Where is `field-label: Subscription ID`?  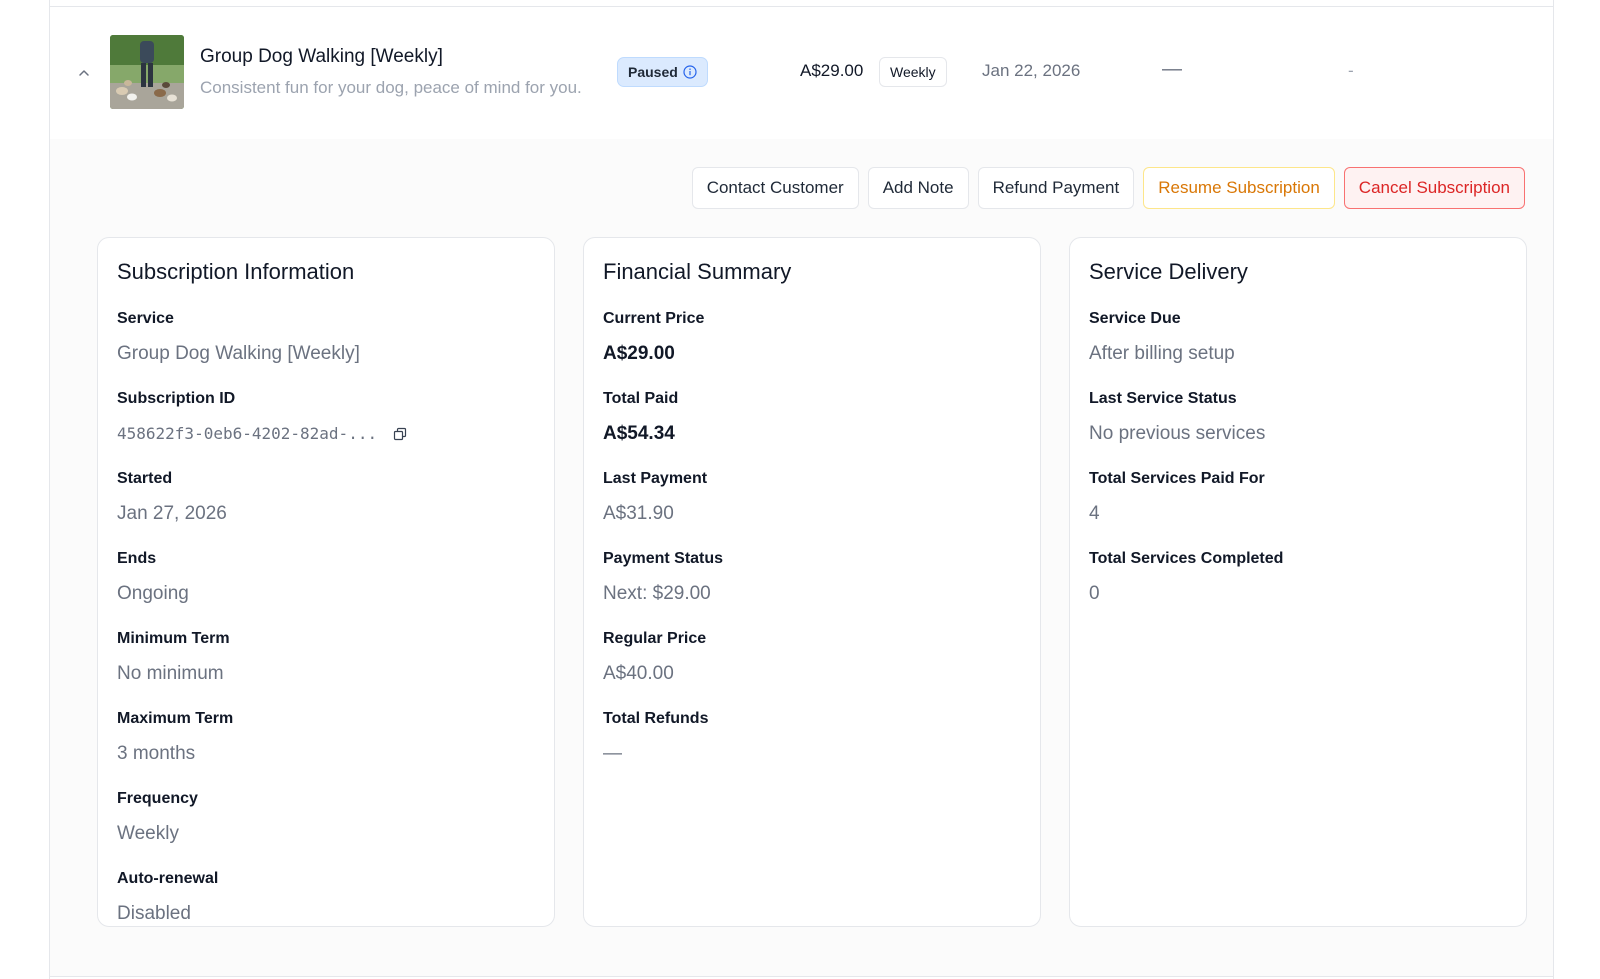
field-label: Subscription ID is located at coordinates (176, 398).